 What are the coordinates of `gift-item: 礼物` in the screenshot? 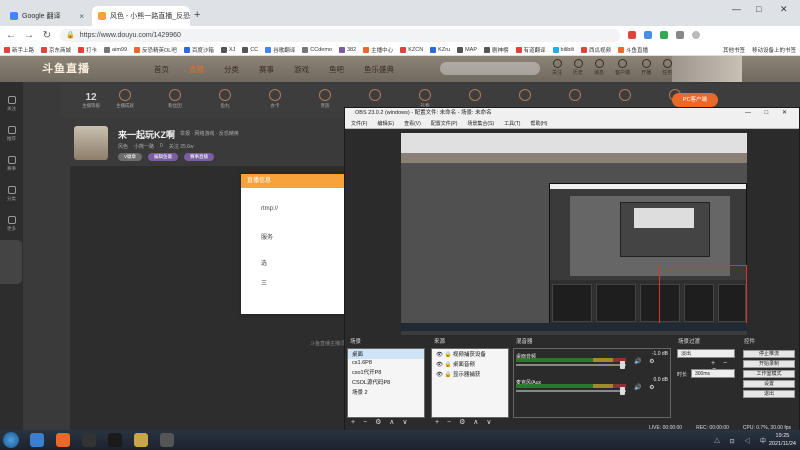 It's located at (425, 99).